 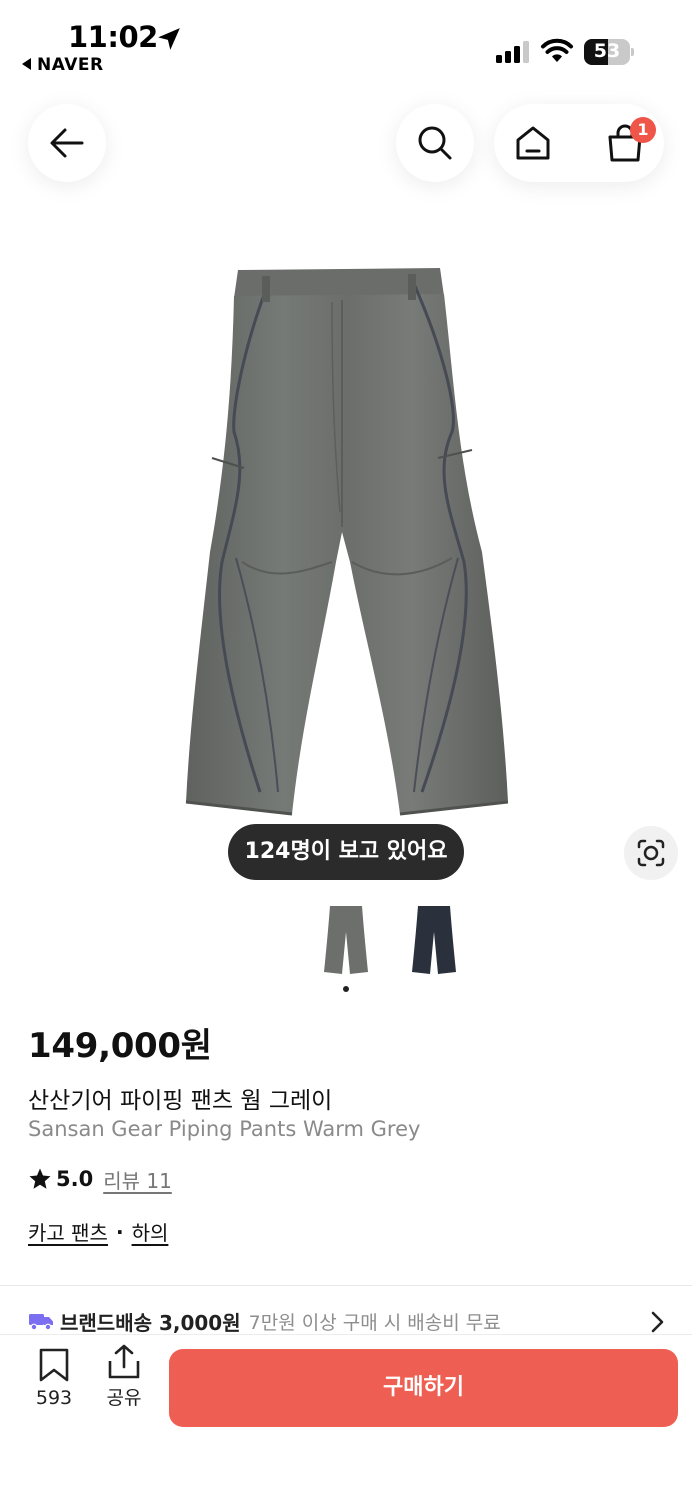 I want to click on arrow-left-icon, so click(x=67, y=143).